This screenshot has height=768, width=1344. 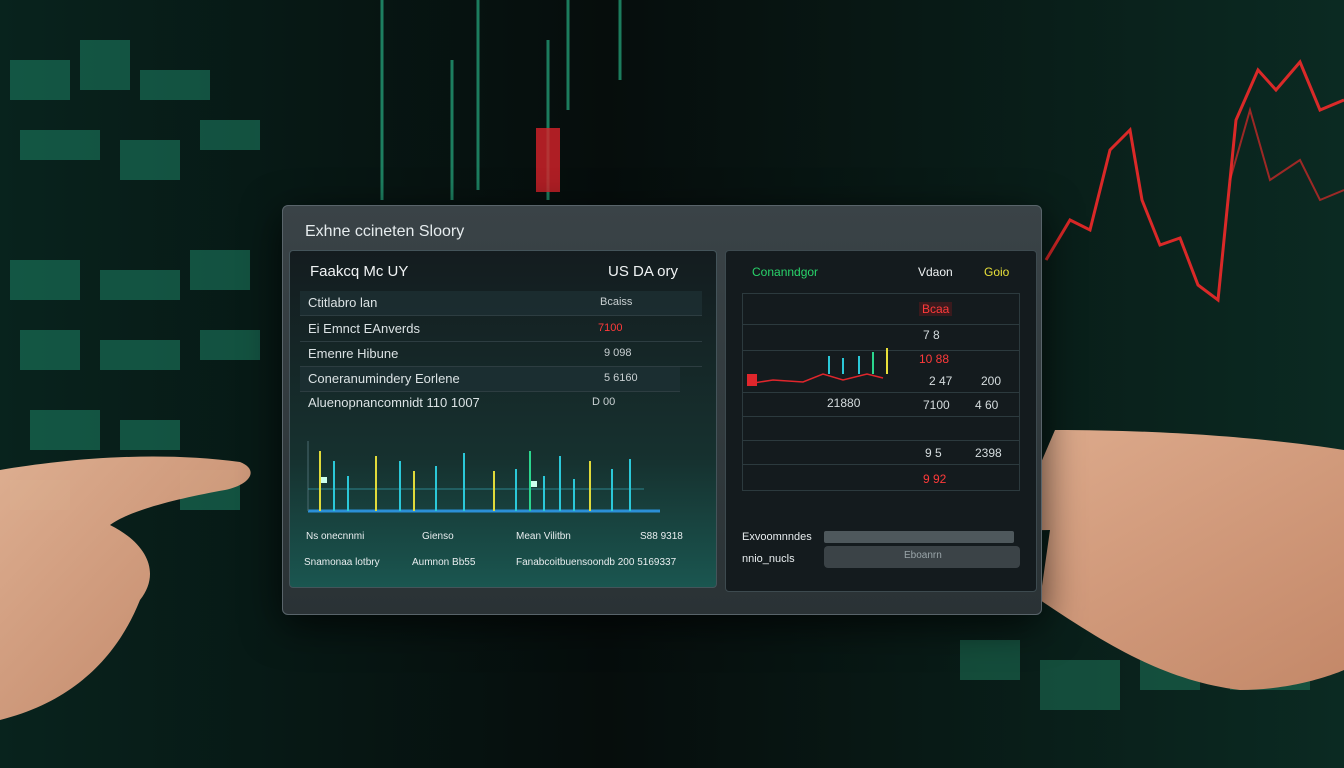 I want to click on row-label: Aluenopnancomnidt 110 1007, so click(x=394, y=402).